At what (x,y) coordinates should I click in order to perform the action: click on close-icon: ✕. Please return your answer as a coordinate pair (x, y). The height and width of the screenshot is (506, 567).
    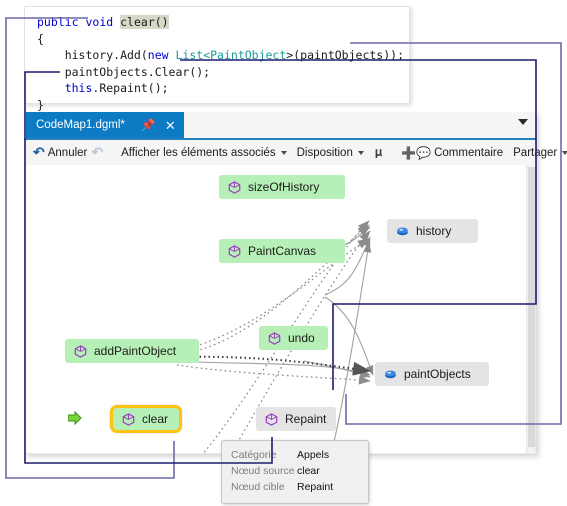
    Looking at the image, I should click on (170, 125).